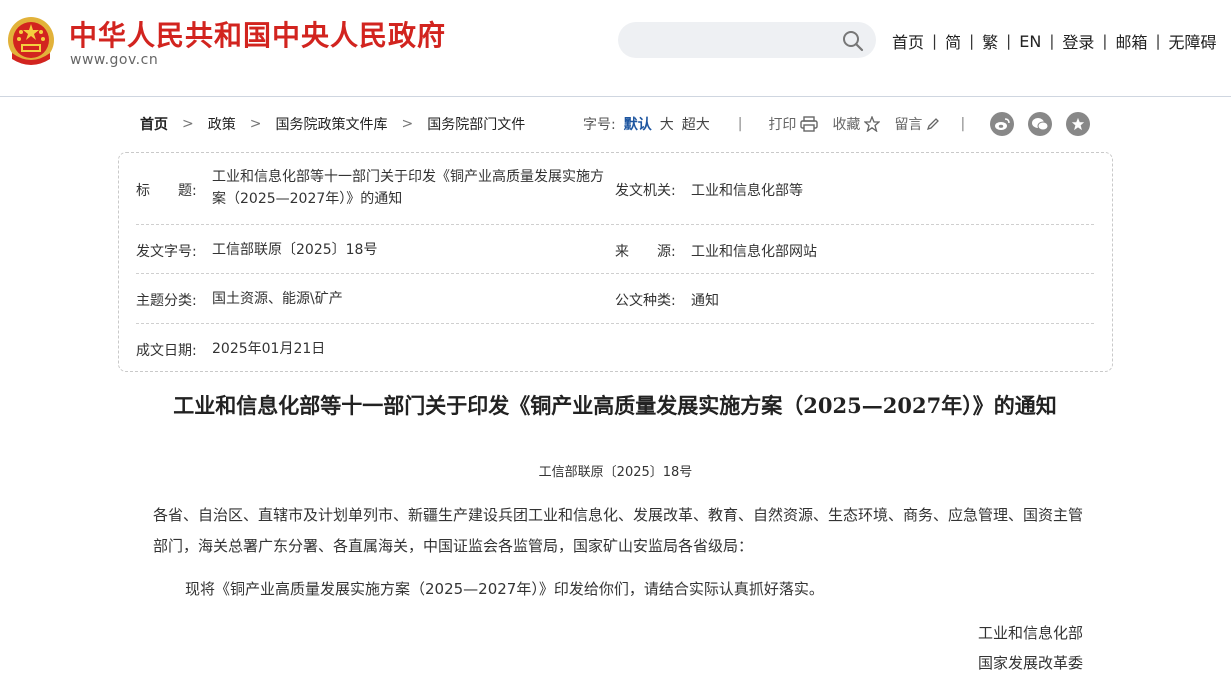 This screenshot has height=682, width=1231. I want to click on national-emblem-icon, so click(31, 41).